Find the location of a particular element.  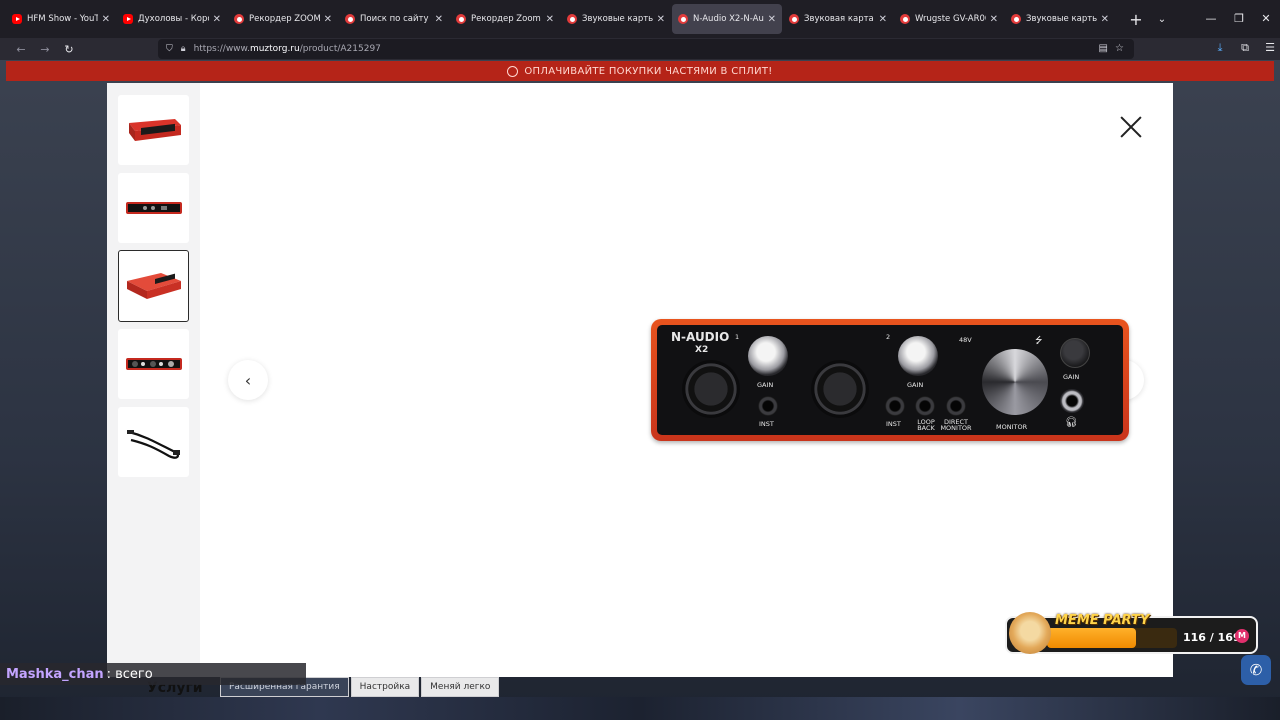

gain2-label: GAIN is located at coordinates (915, 385).